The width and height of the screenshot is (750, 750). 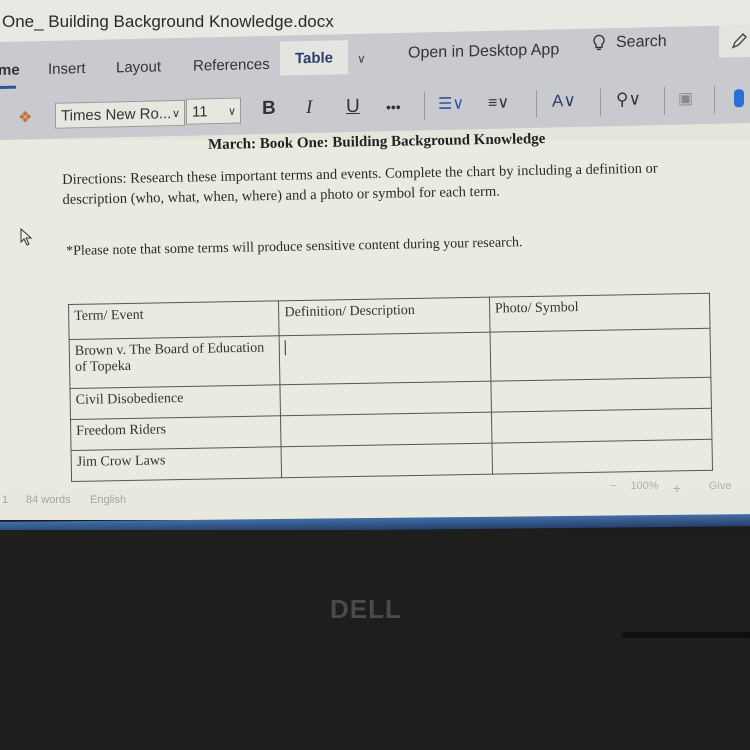 What do you see at coordinates (686, 635) in the screenshot?
I see `bezel-slot` at bounding box center [686, 635].